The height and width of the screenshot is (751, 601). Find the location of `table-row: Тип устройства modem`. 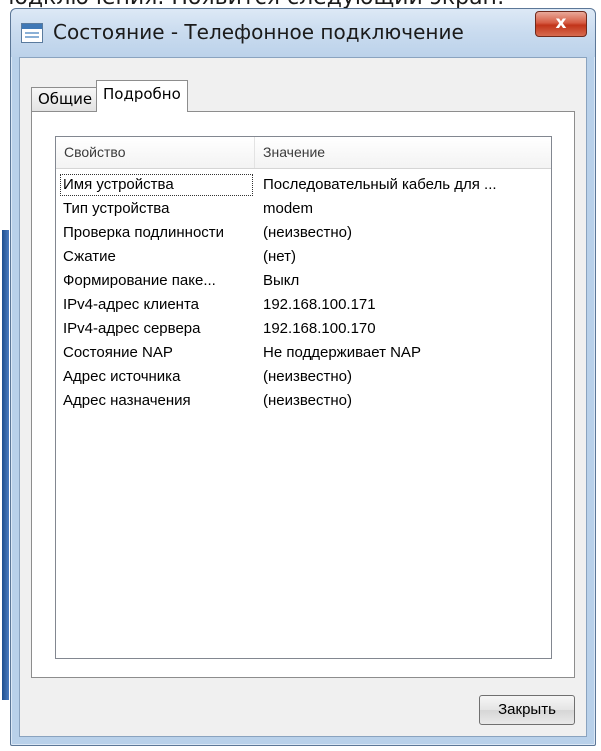

table-row: Тип устройства modem is located at coordinates (303, 209).